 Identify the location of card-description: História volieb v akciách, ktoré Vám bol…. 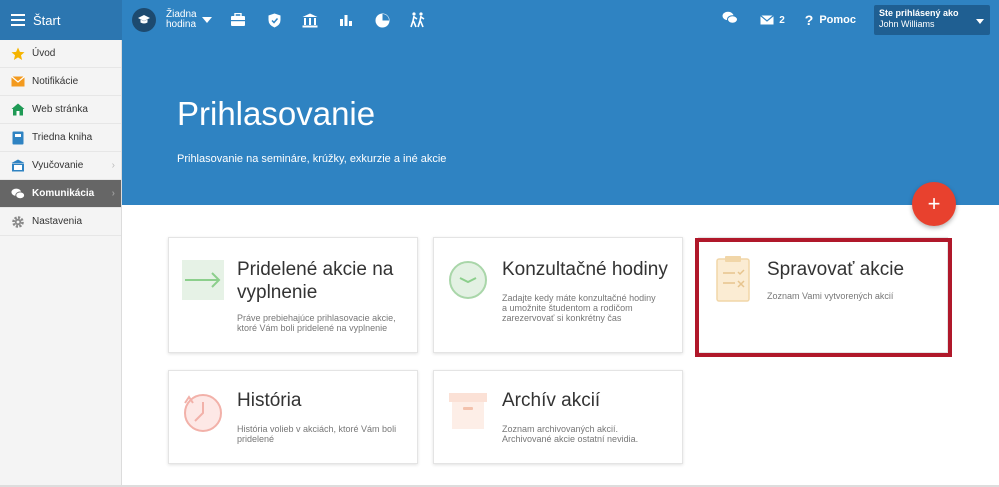
(316, 434).